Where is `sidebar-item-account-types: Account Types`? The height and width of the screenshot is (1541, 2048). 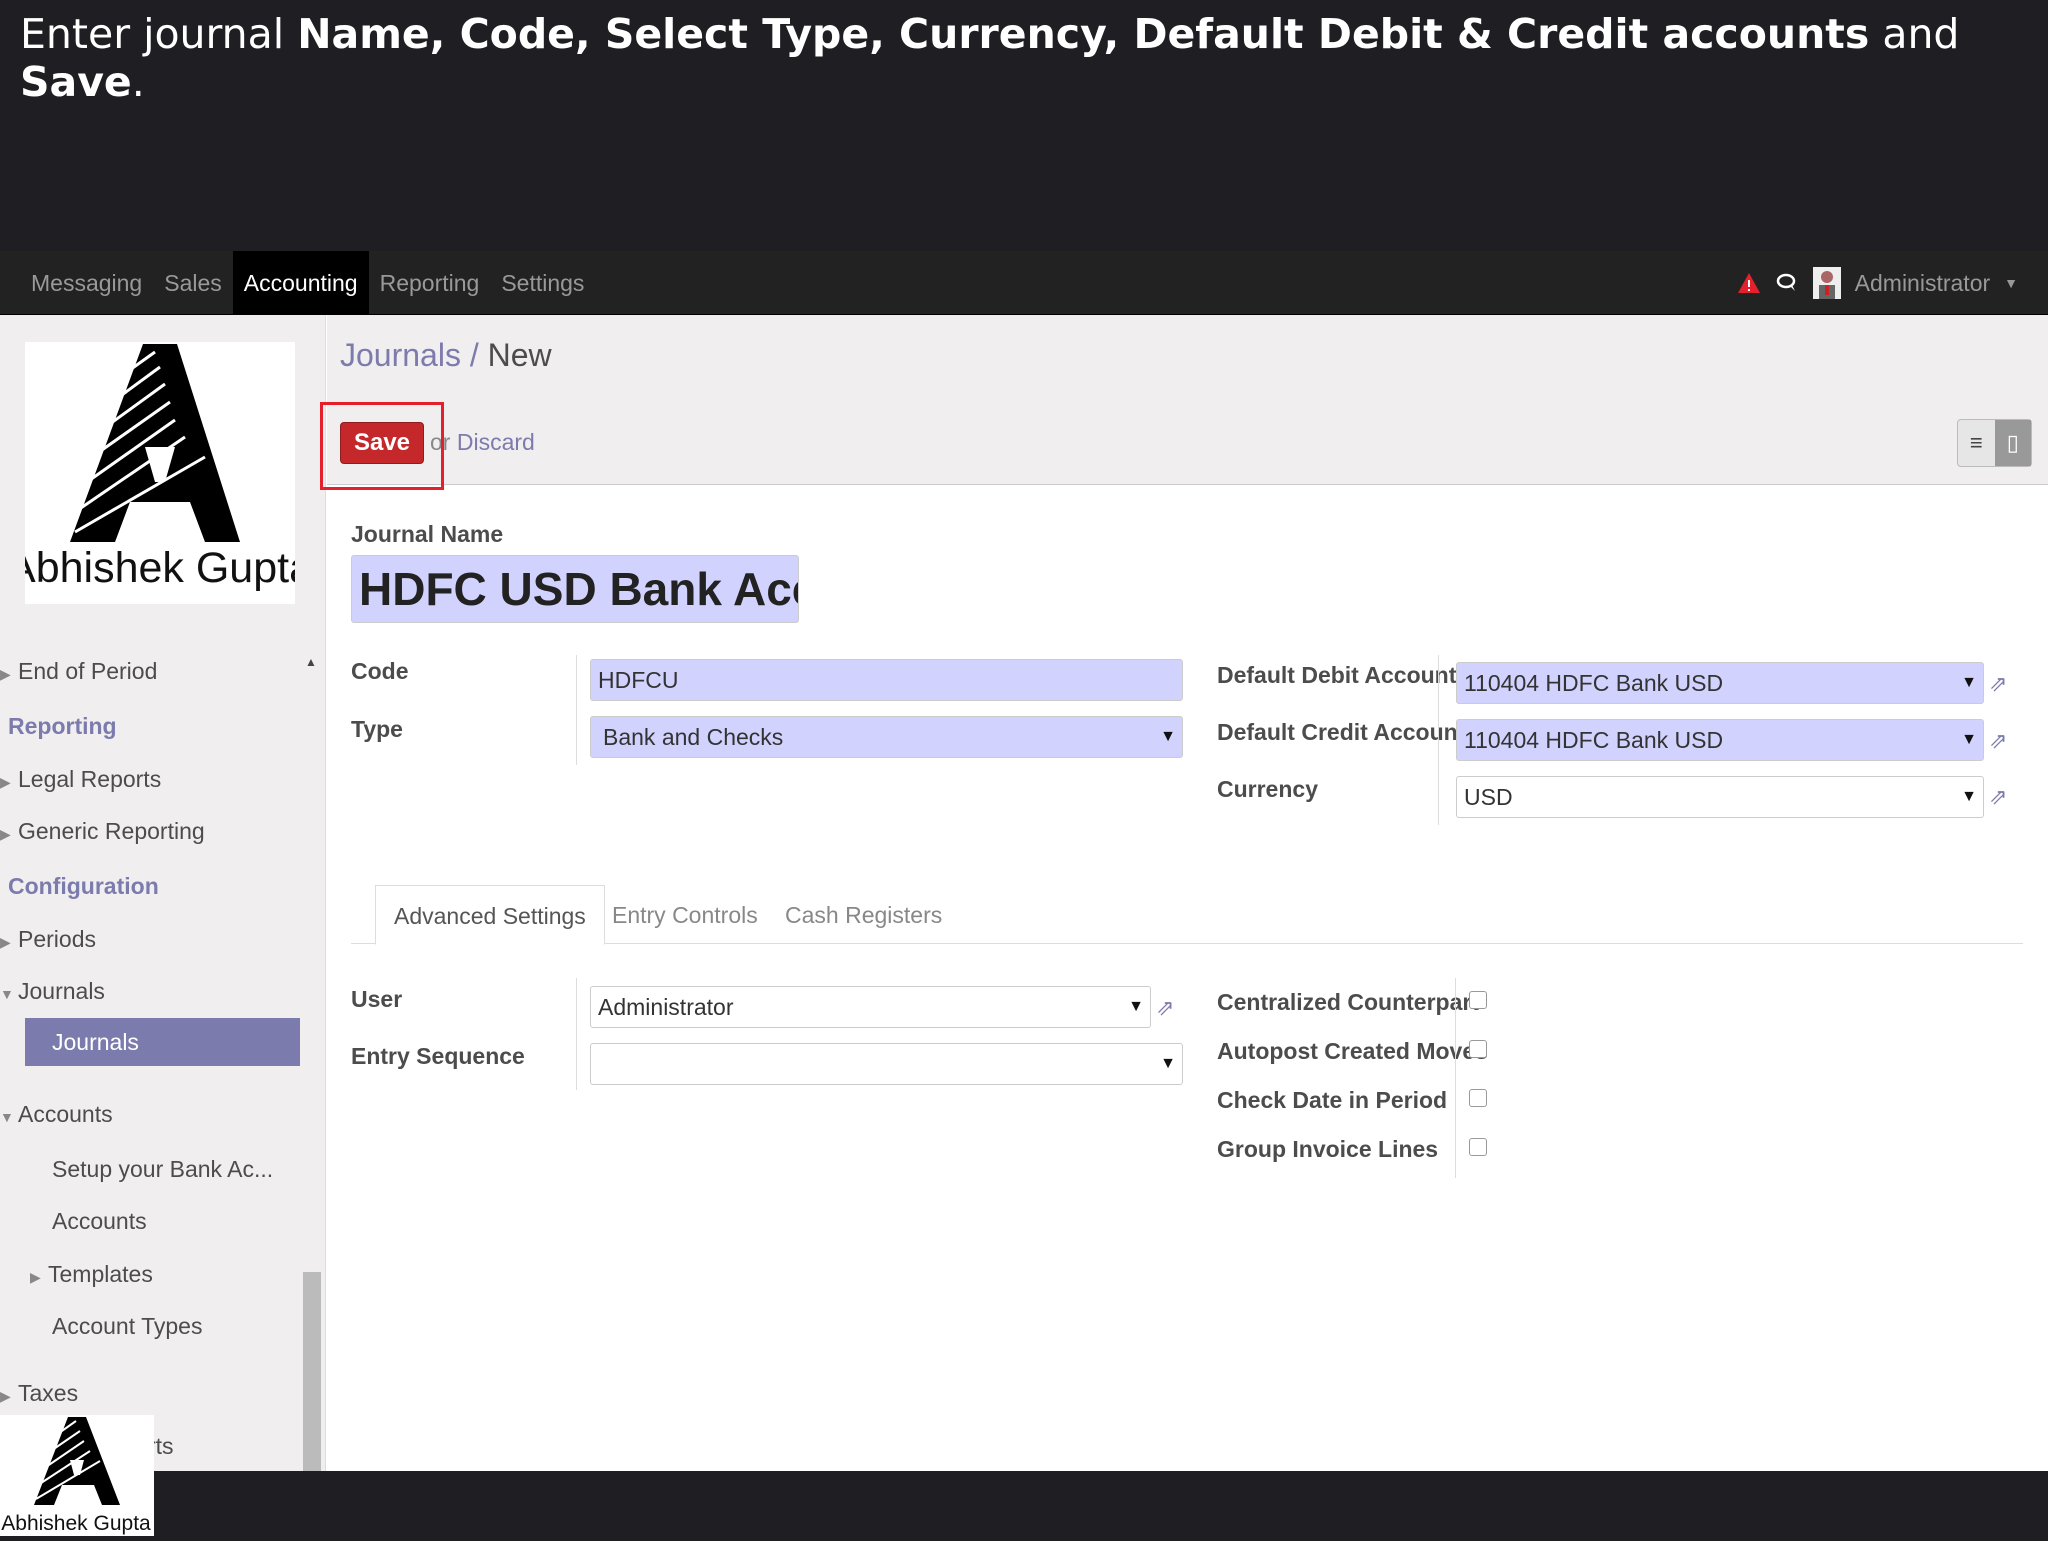 sidebar-item-account-types: Account Types is located at coordinates (127, 1326).